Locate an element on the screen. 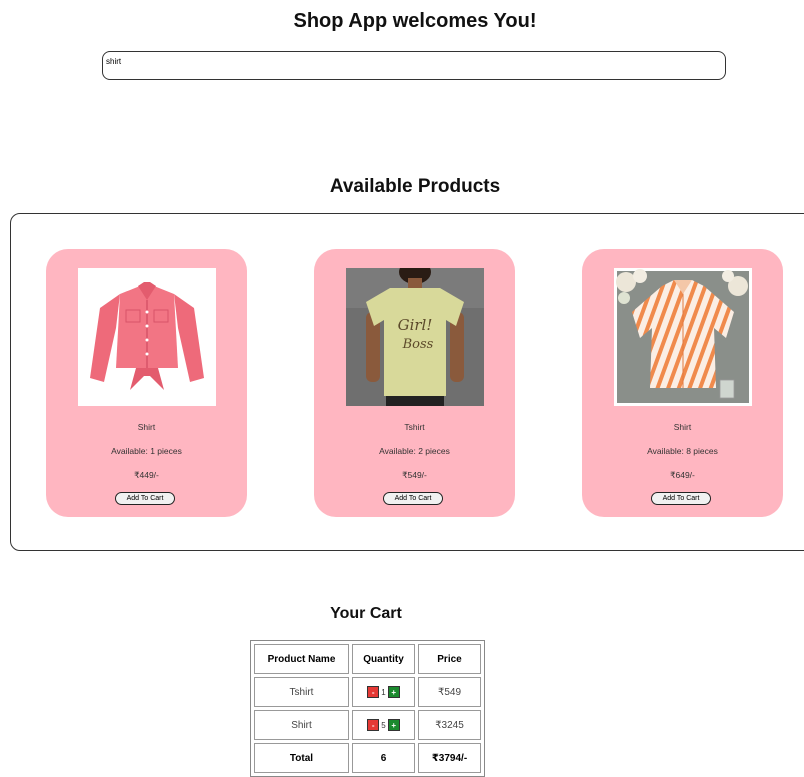  quantity-value: 1 is located at coordinates (383, 692).